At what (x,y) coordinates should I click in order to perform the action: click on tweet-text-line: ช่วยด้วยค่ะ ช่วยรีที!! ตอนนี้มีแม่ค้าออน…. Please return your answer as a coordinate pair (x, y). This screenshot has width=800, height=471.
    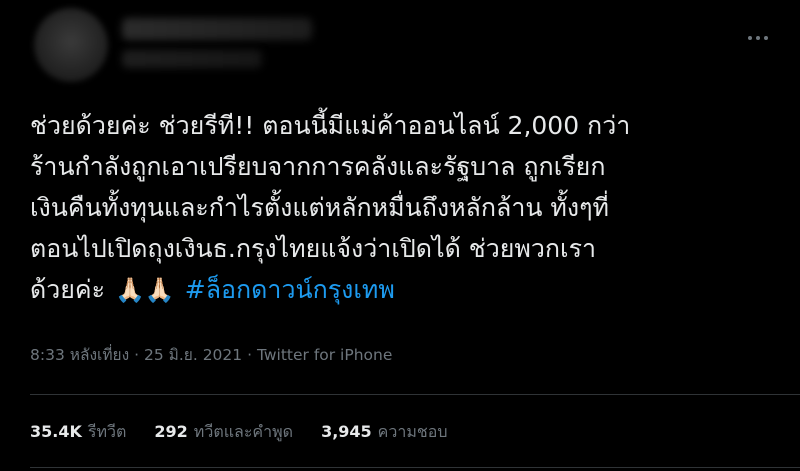
    Looking at the image, I should click on (330, 125).